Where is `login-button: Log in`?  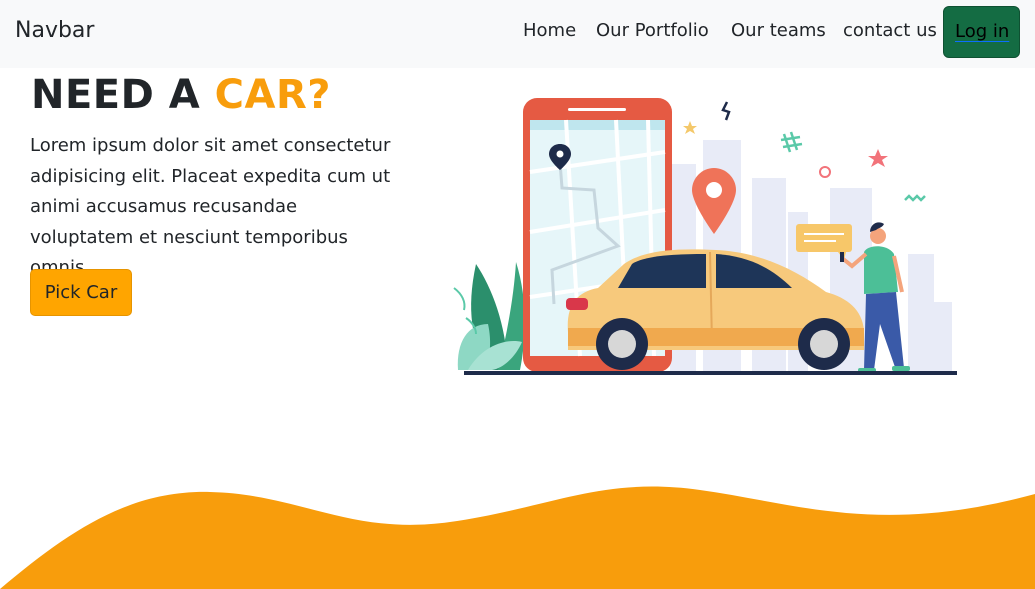 login-button: Log in is located at coordinates (981, 32).